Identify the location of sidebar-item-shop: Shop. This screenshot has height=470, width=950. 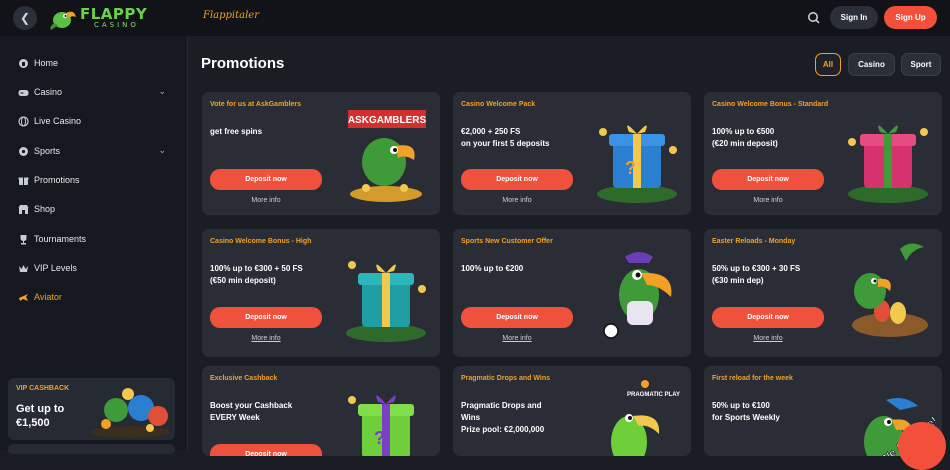
(94, 209).